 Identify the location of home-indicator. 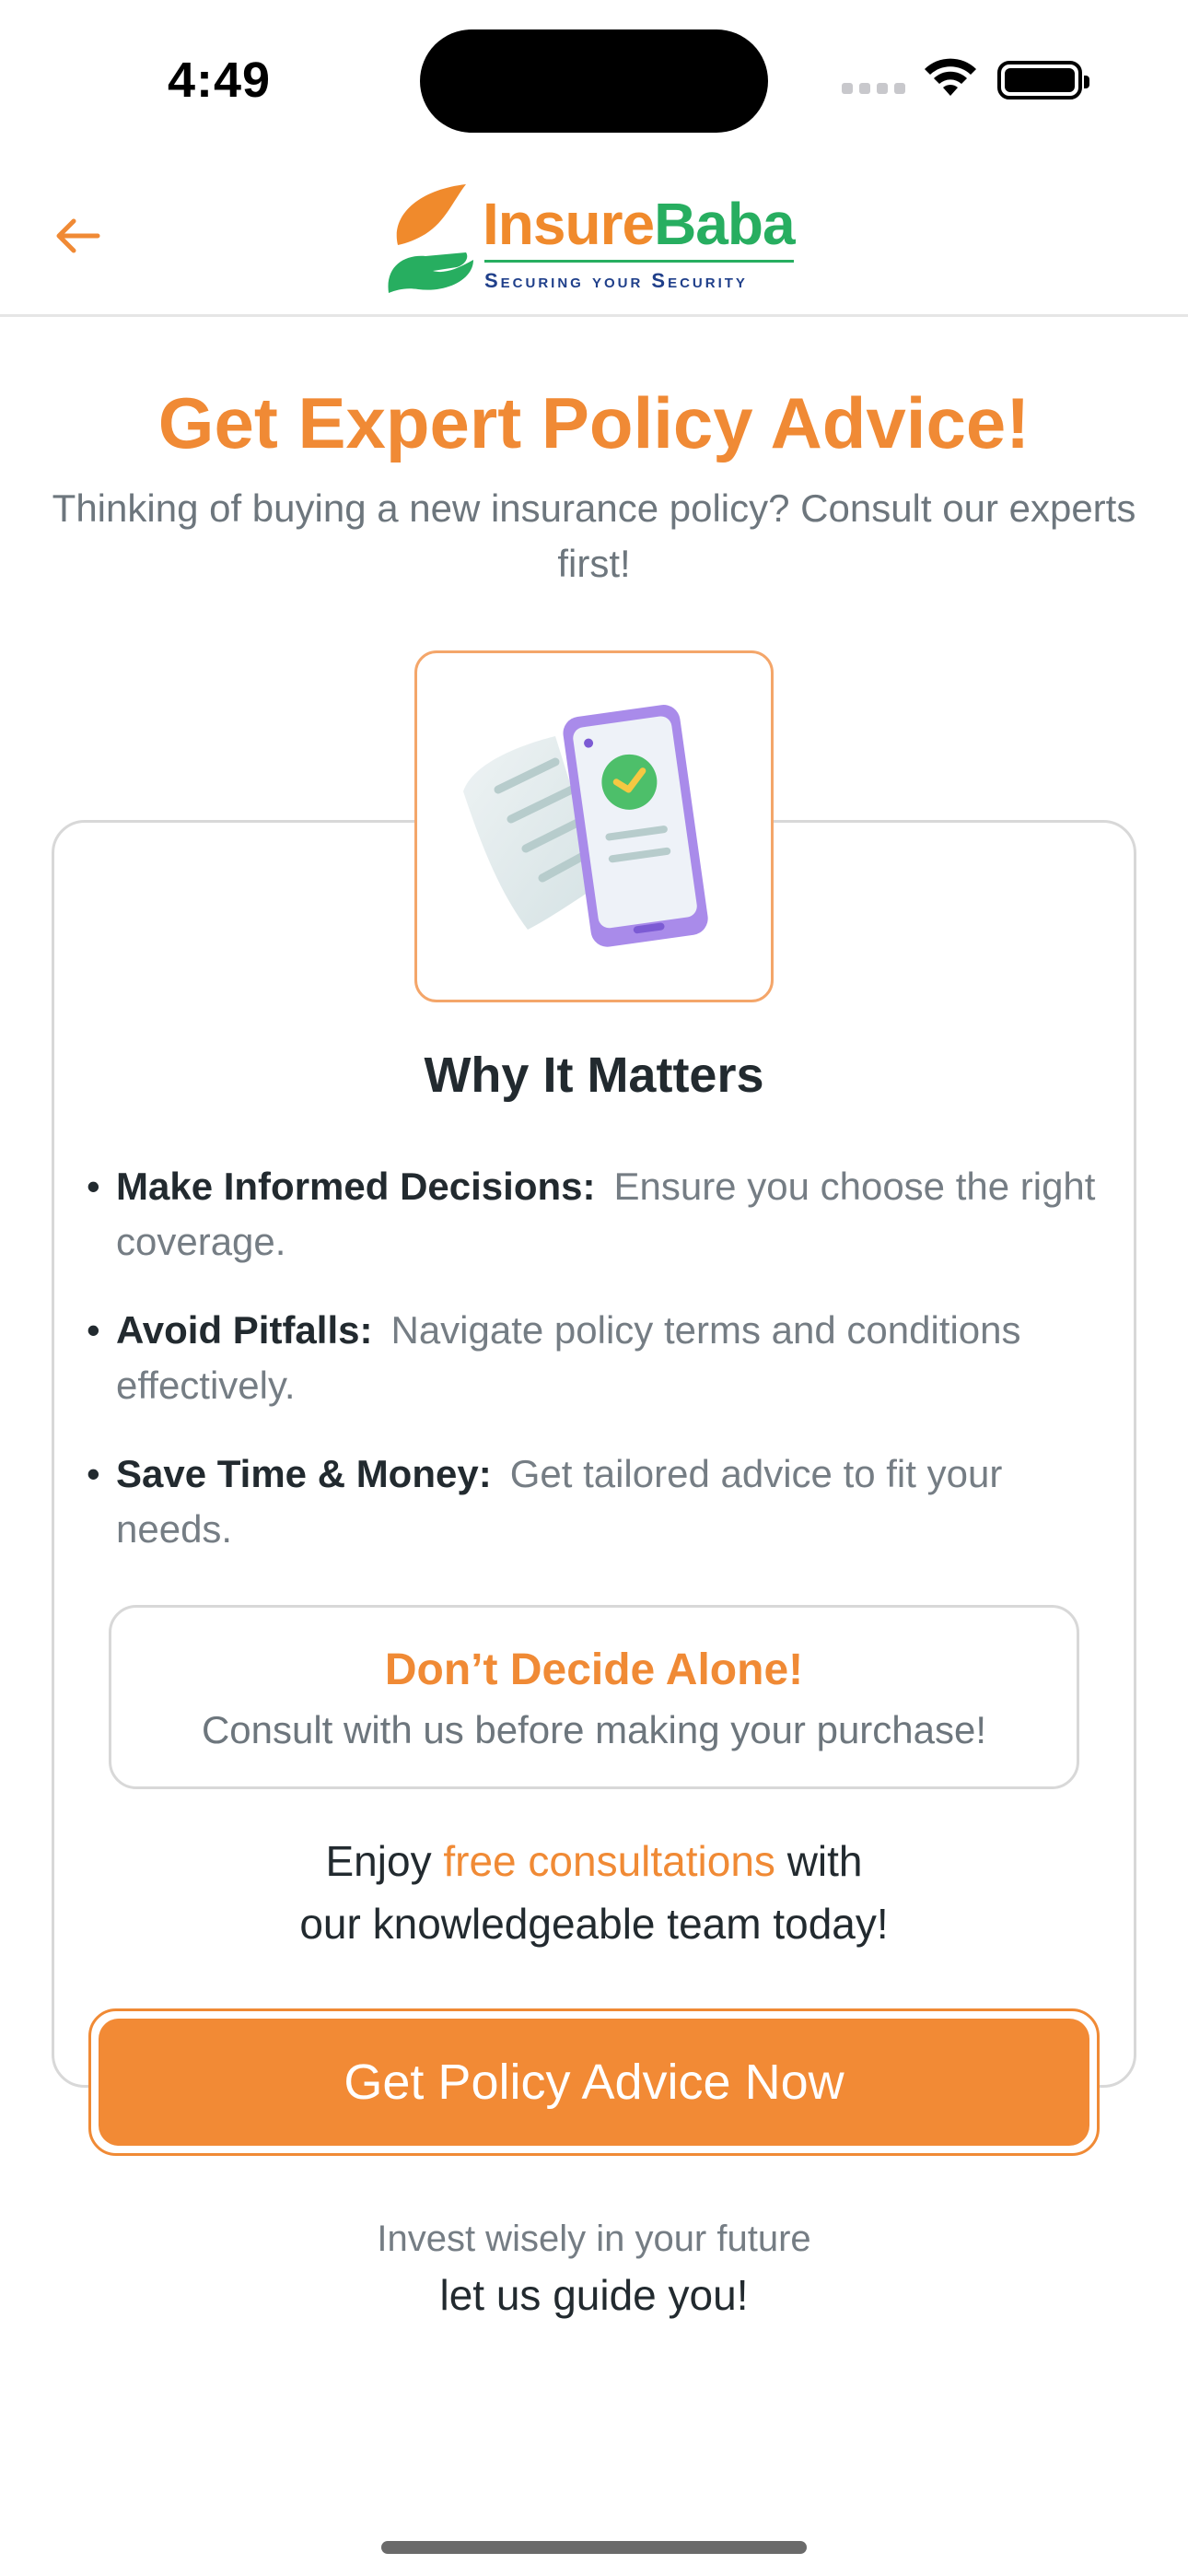
(594, 2547).